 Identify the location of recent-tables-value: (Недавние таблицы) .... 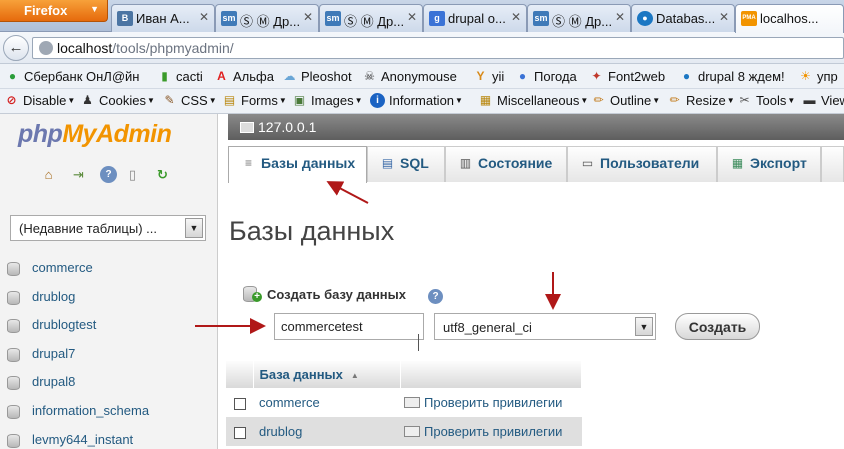
(88, 228).